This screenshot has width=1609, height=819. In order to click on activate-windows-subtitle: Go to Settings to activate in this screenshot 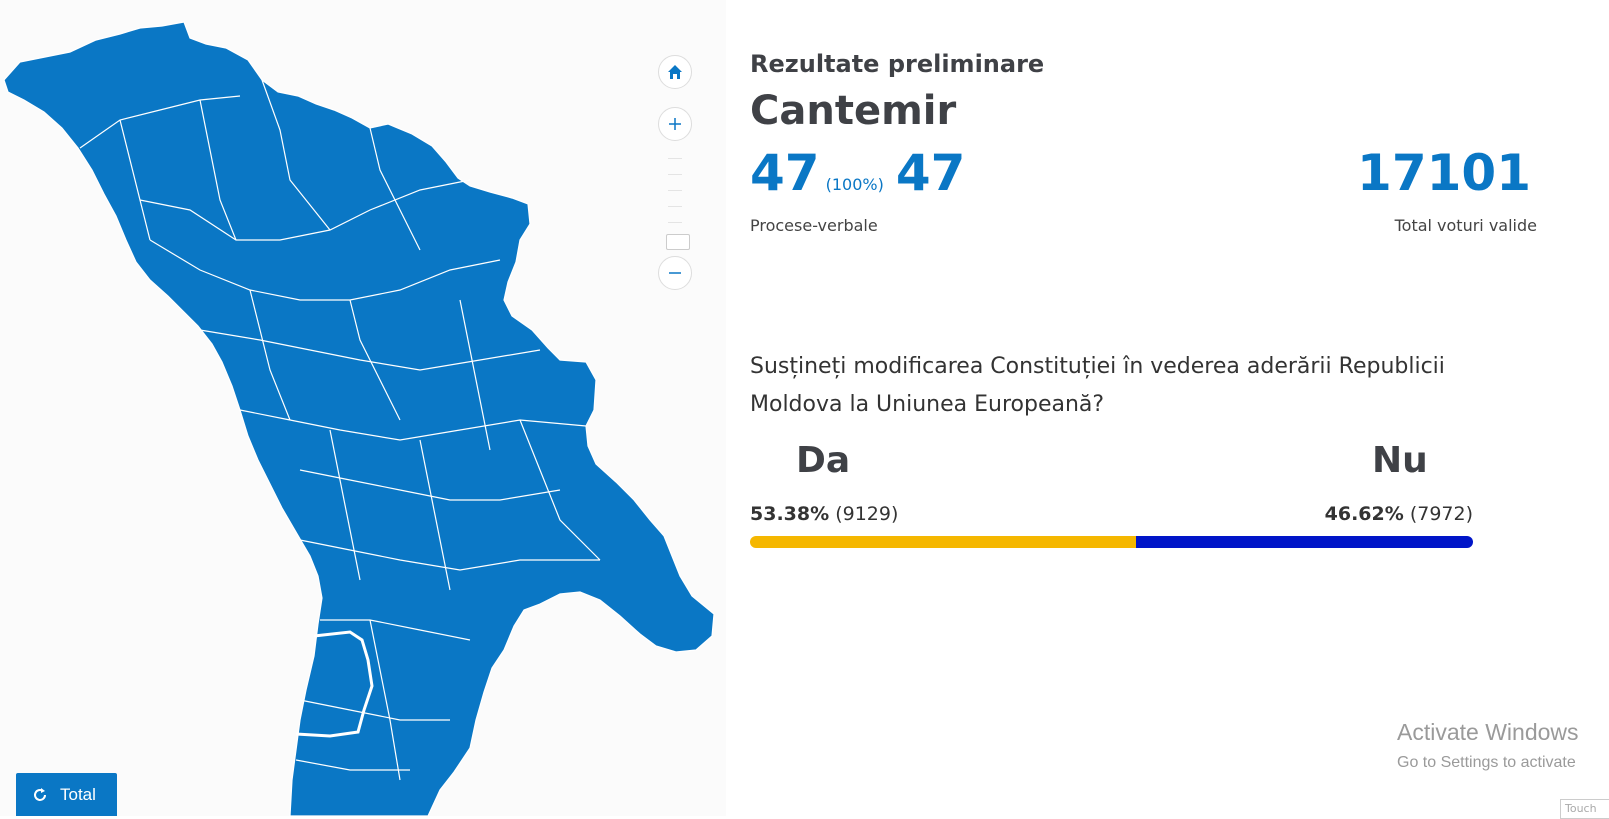, I will do `click(1486, 762)`.